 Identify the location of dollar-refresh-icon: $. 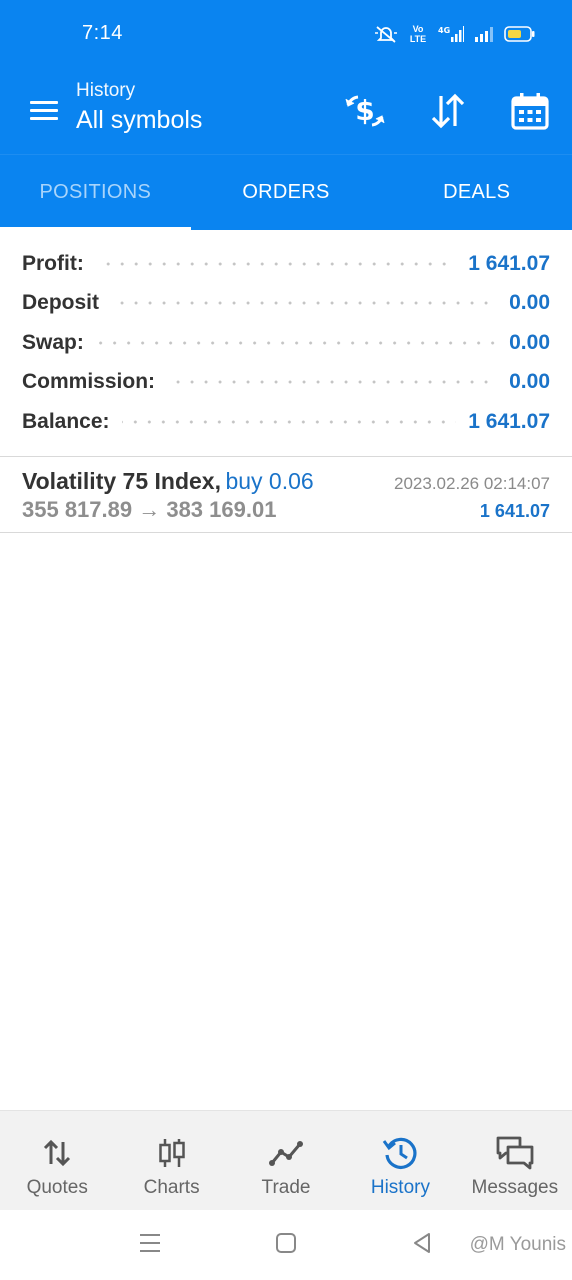
(365, 111).